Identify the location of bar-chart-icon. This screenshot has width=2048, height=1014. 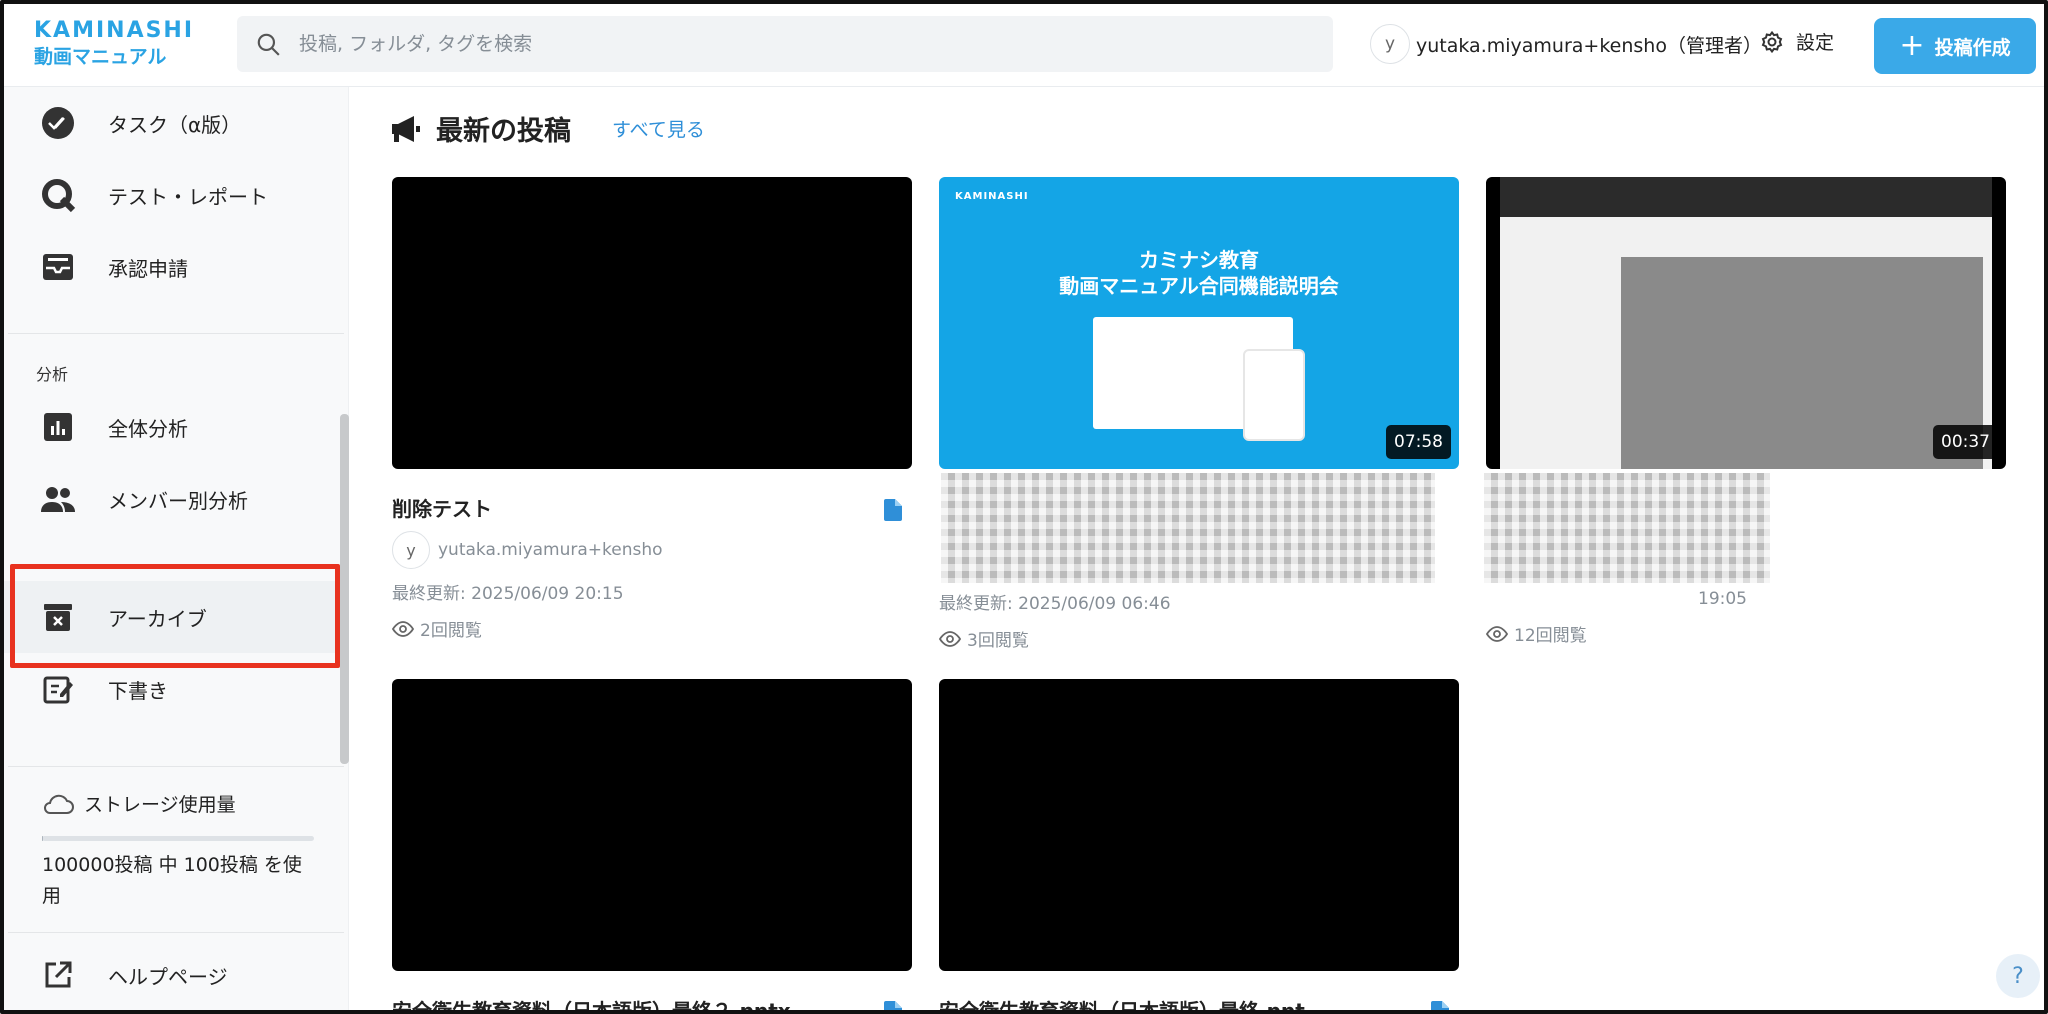
(58, 427).